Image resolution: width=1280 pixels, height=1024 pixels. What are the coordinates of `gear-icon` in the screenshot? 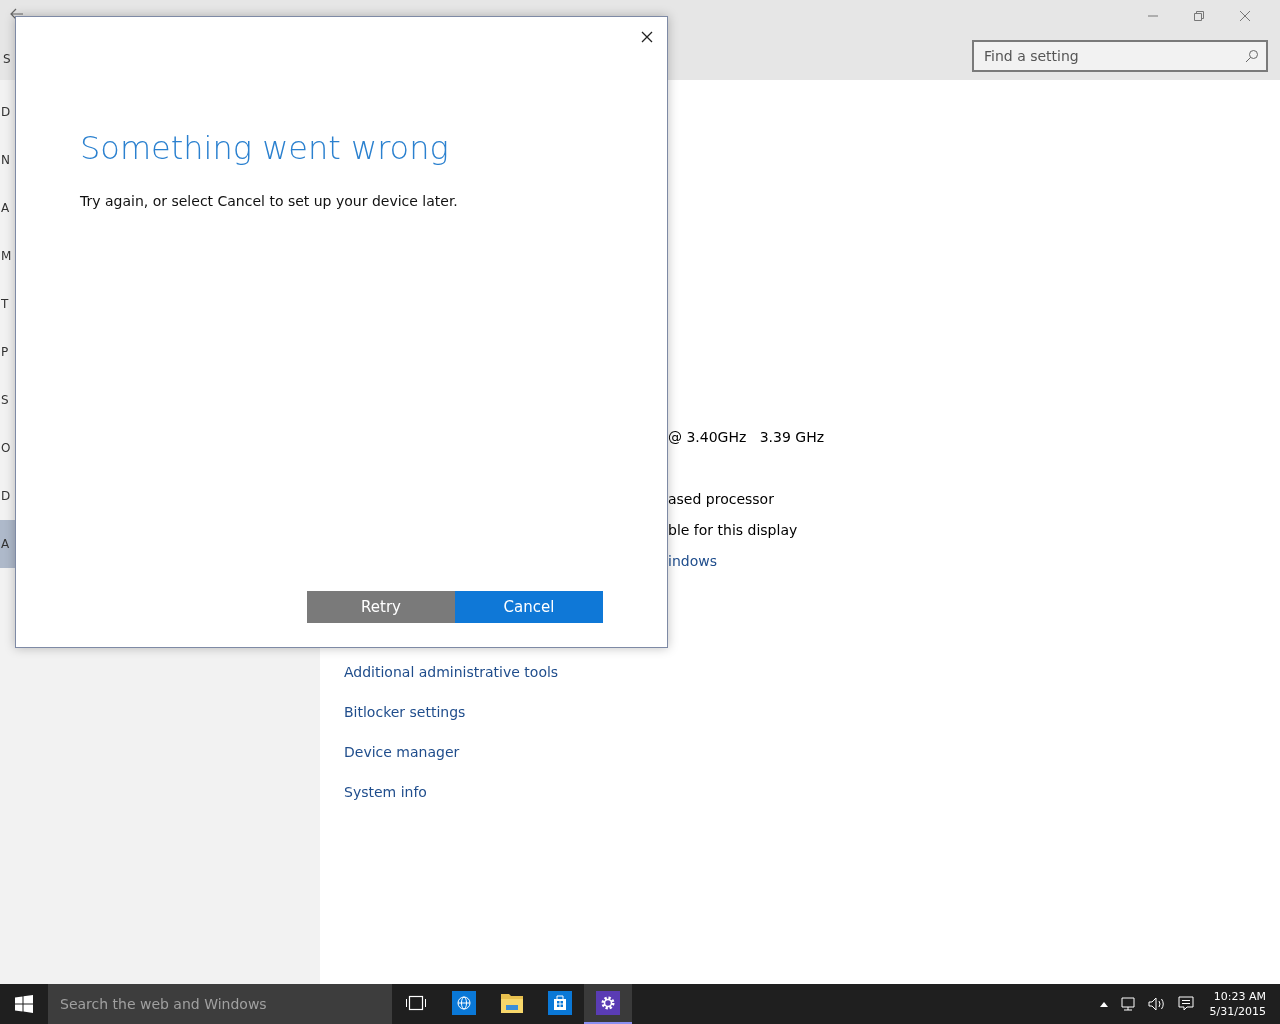 It's located at (608, 1003).